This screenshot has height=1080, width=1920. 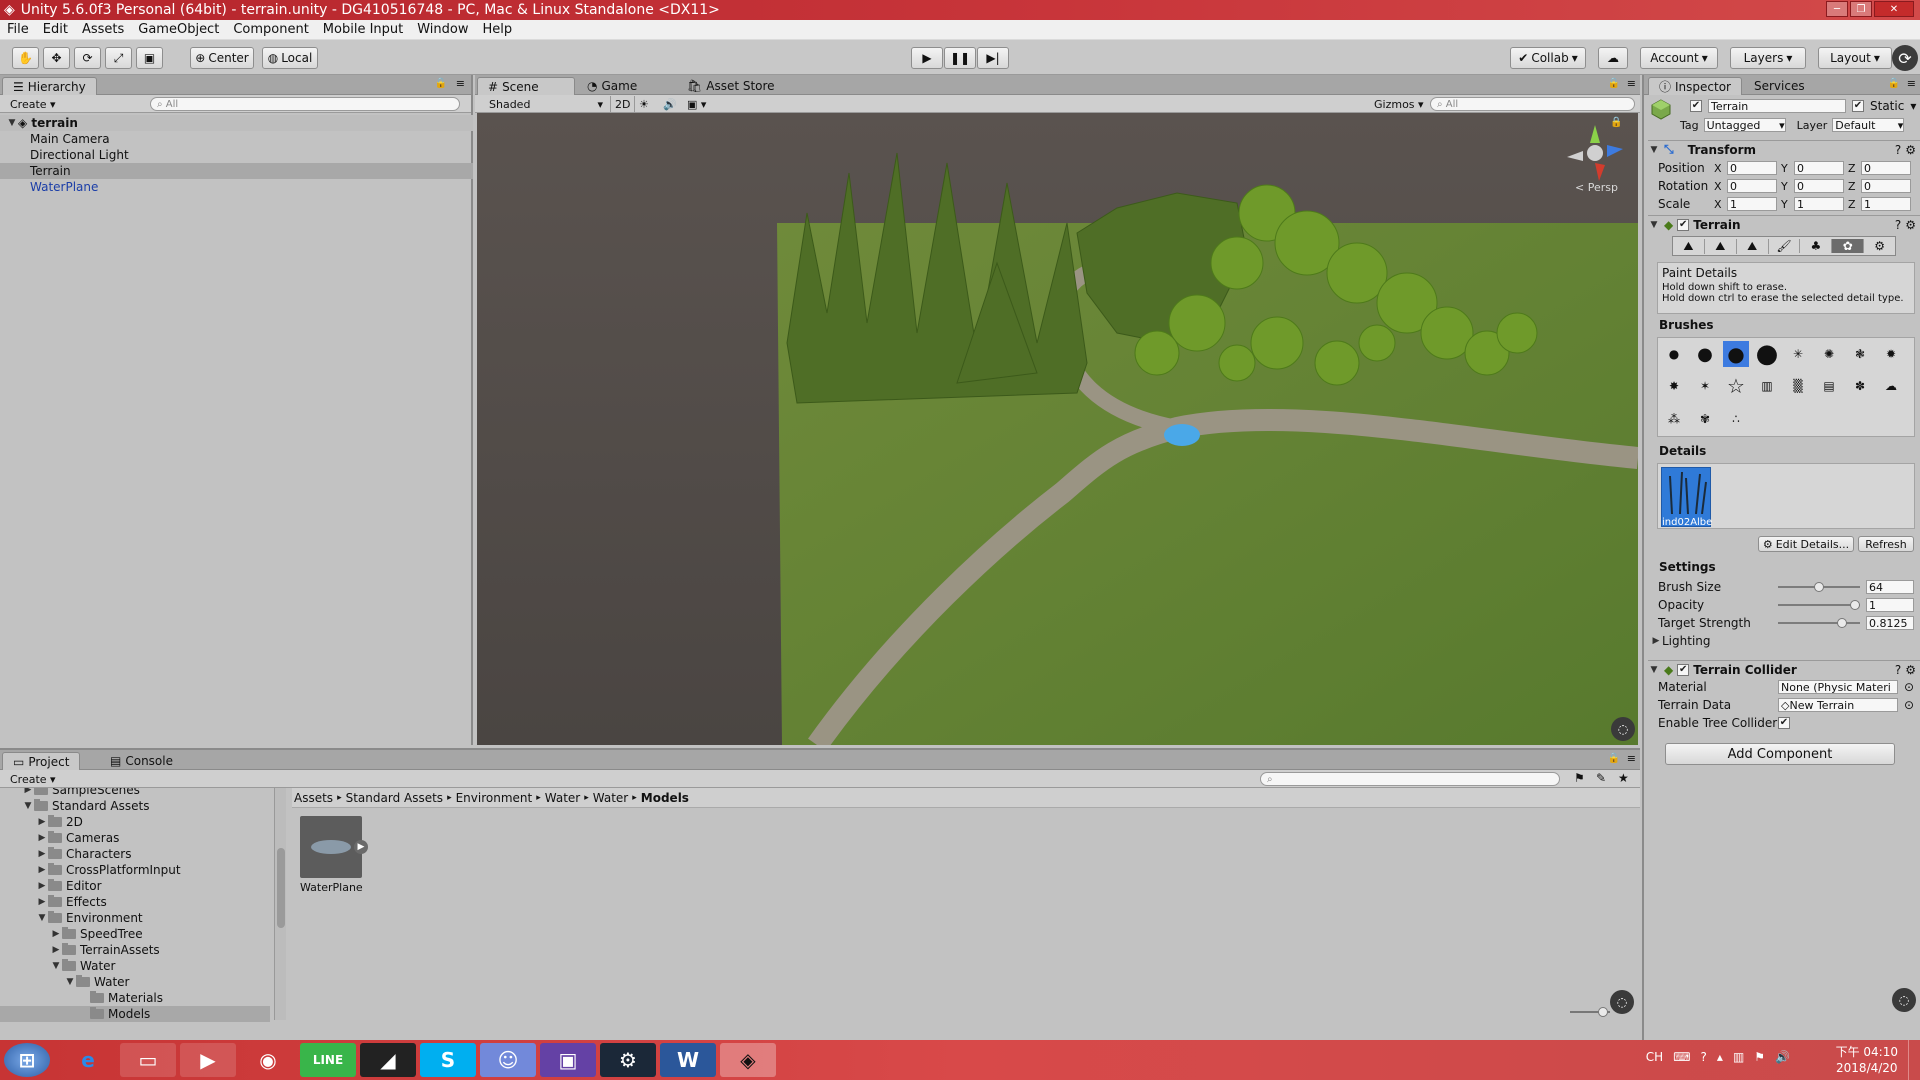 What do you see at coordinates (1779, 86) in the screenshot?
I see `tab-services: Services` at bounding box center [1779, 86].